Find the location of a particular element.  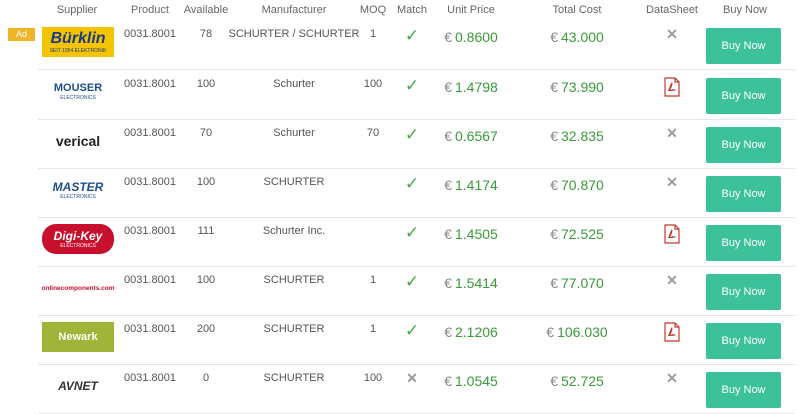

supplier-logo: Digi-Key ELECTRONICS is located at coordinates (78, 239).